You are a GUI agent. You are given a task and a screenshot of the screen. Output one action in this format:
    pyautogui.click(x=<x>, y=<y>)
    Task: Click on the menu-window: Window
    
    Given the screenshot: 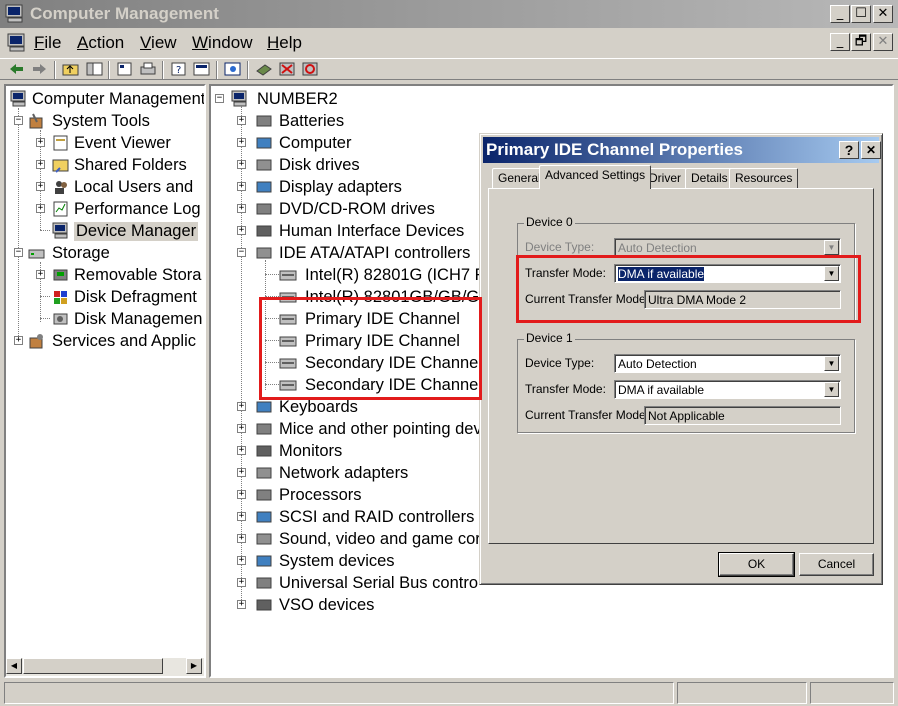 What is the action you would take?
    pyautogui.click(x=222, y=43)
    